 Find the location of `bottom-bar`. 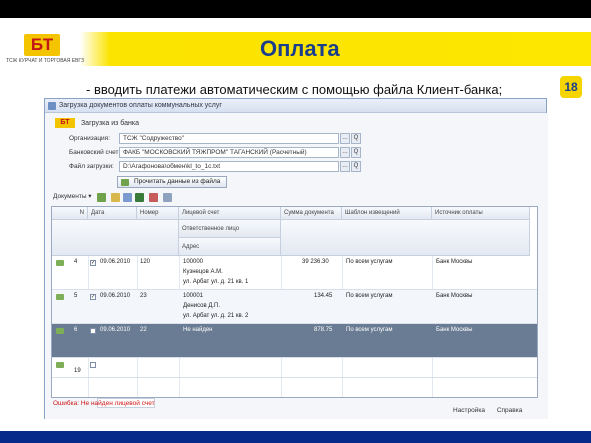

bottom-bar is located at coordinates (295, 437).